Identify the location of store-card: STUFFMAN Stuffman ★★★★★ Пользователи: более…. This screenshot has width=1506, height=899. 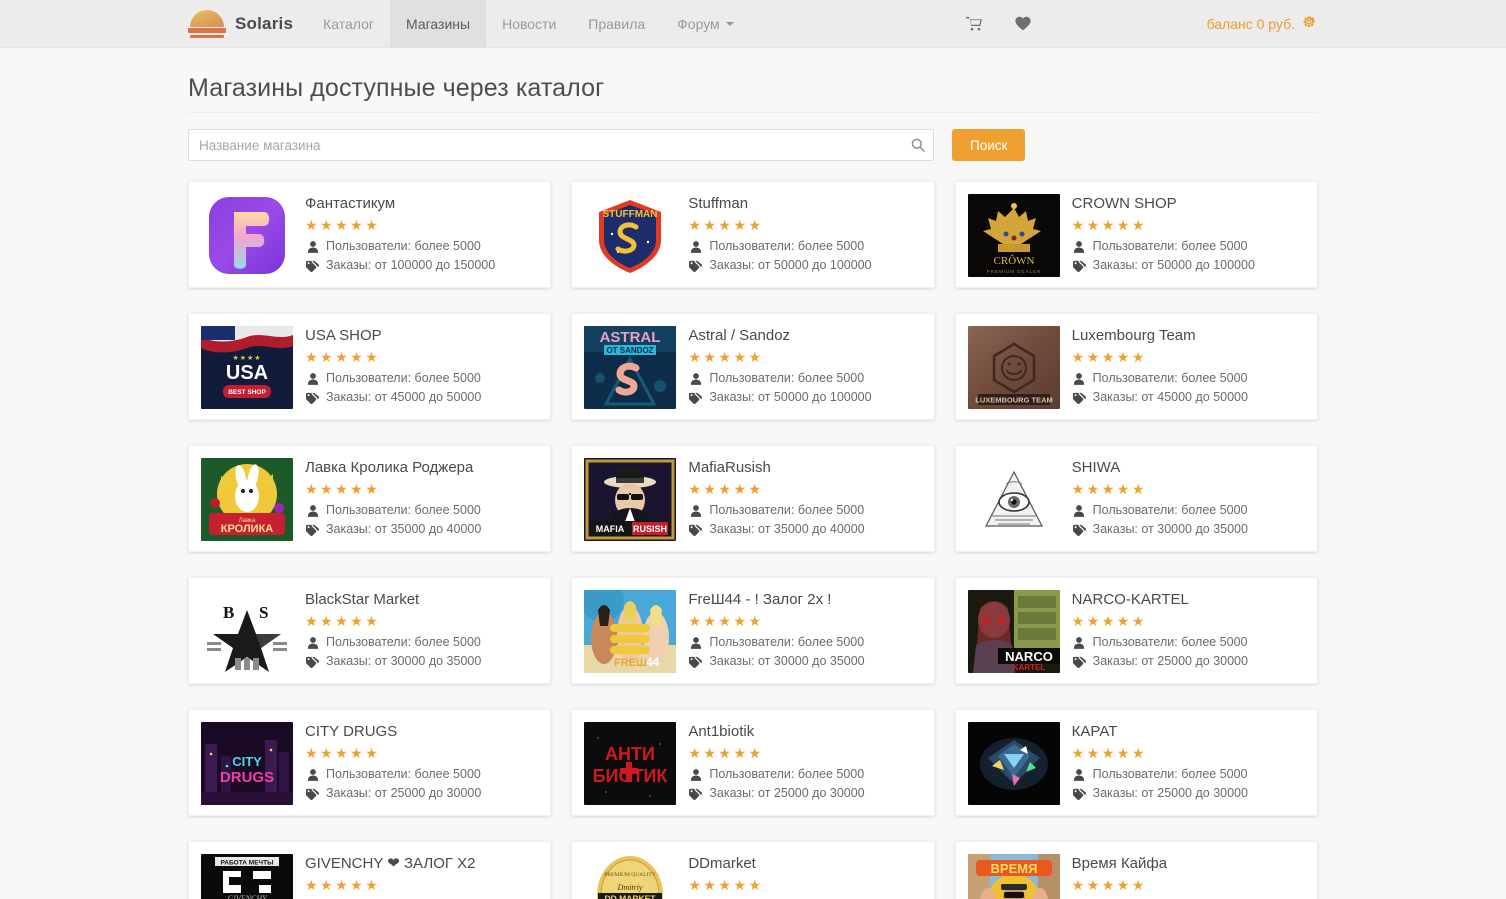
(753, 234).